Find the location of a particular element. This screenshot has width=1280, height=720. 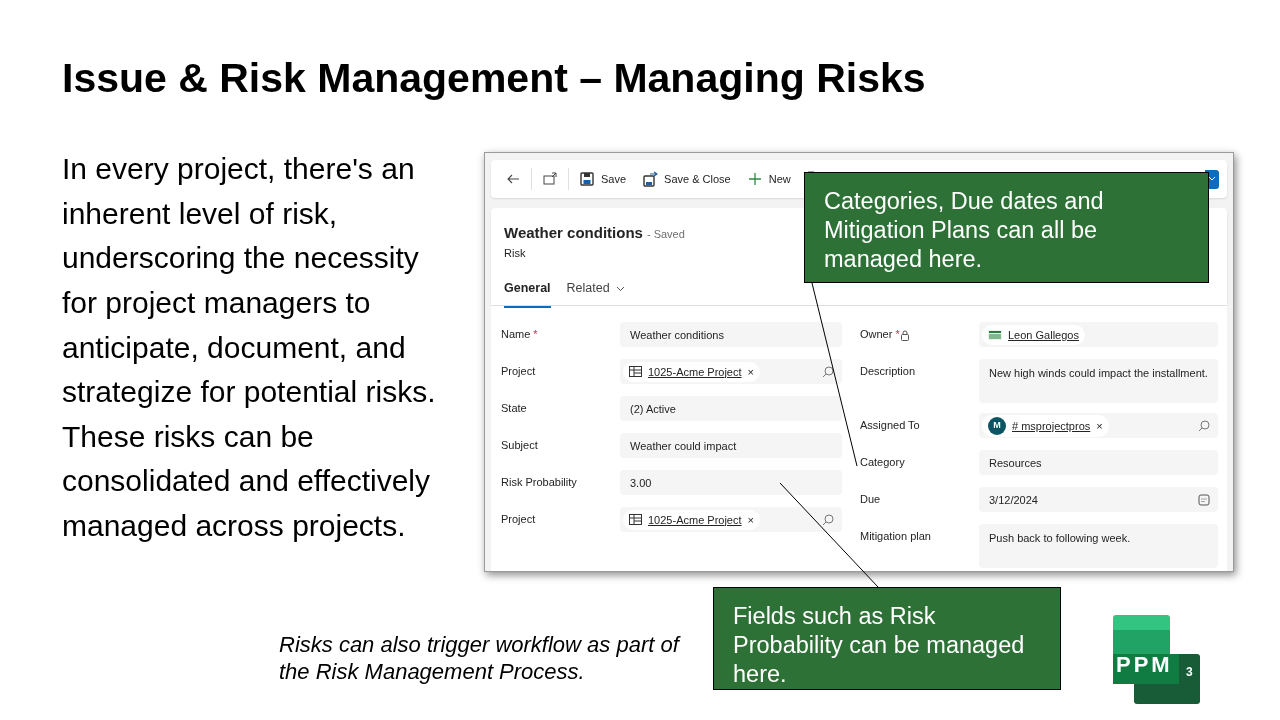

input-field: M # msprojectpros × is located at coordinates (1098, 426).